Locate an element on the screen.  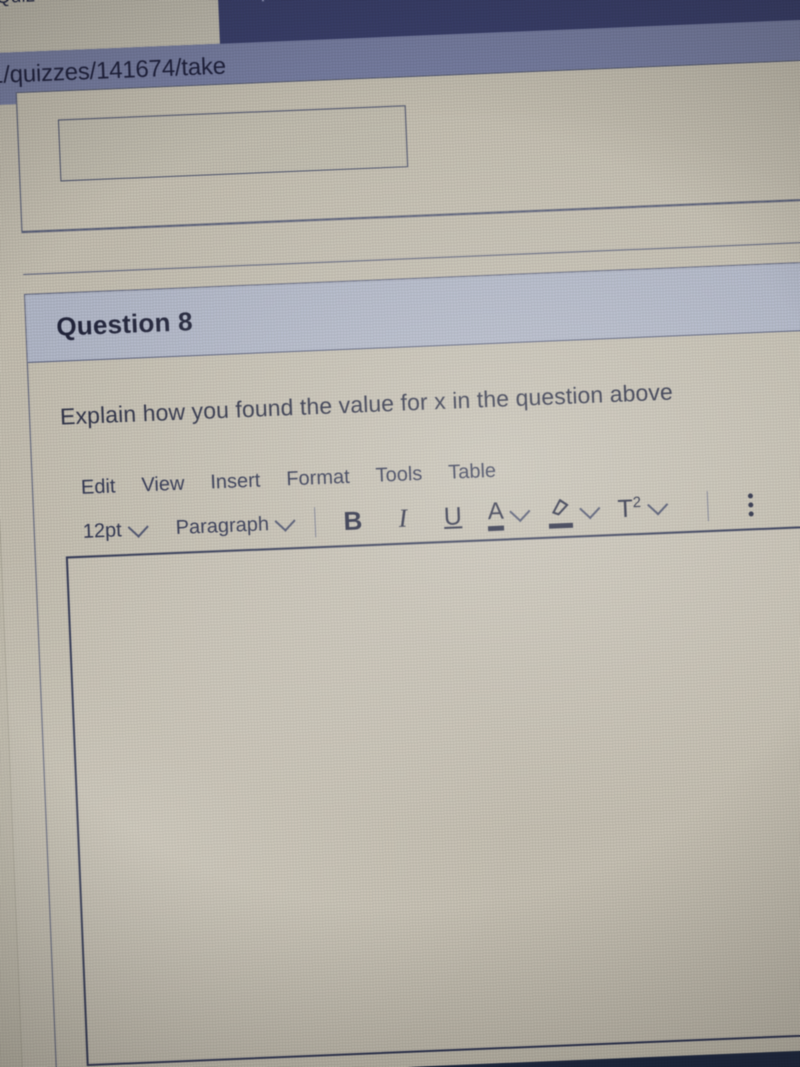
underline-button: U is located at coordinates (452, 516).